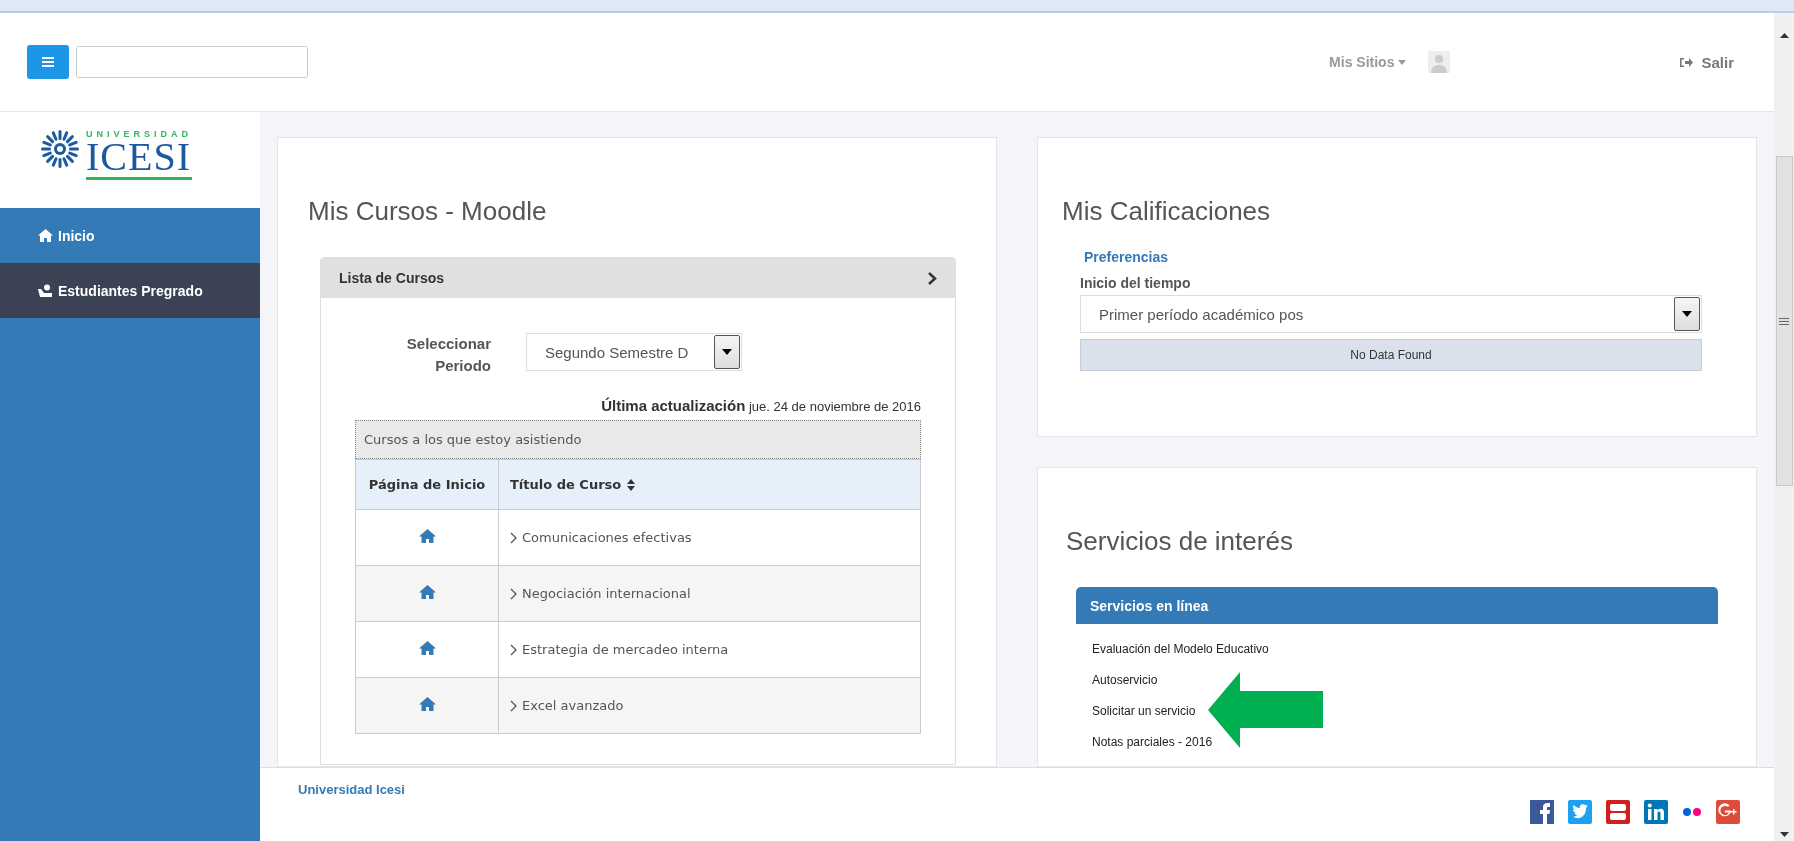  Describe the element at coordinates (1391, 314) in the screenshot. I see `time-select: Primer período académico pos` at that location.